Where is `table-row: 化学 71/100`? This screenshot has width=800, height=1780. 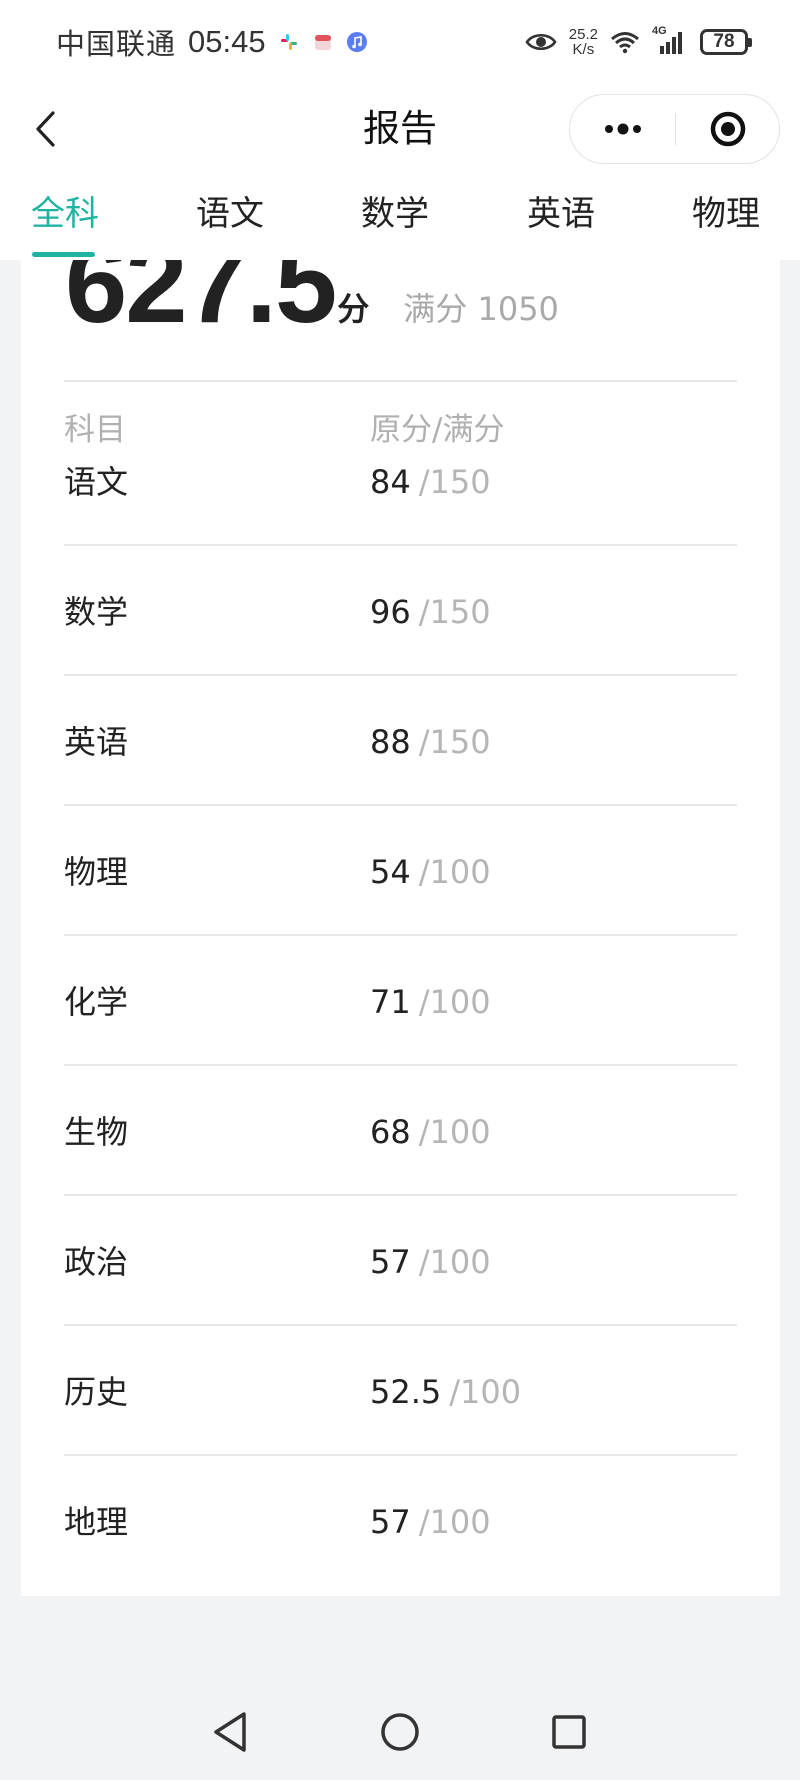 table-row: 化学 71/100 is located at coordinates (400, 1001).